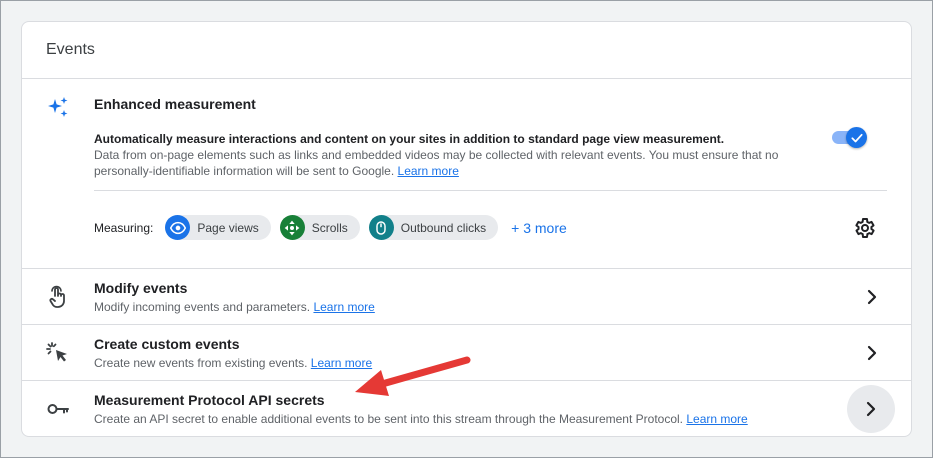 The height and width of the screenshot is (458, 933). I want to click on sparkle-icon, so click(58, 107).